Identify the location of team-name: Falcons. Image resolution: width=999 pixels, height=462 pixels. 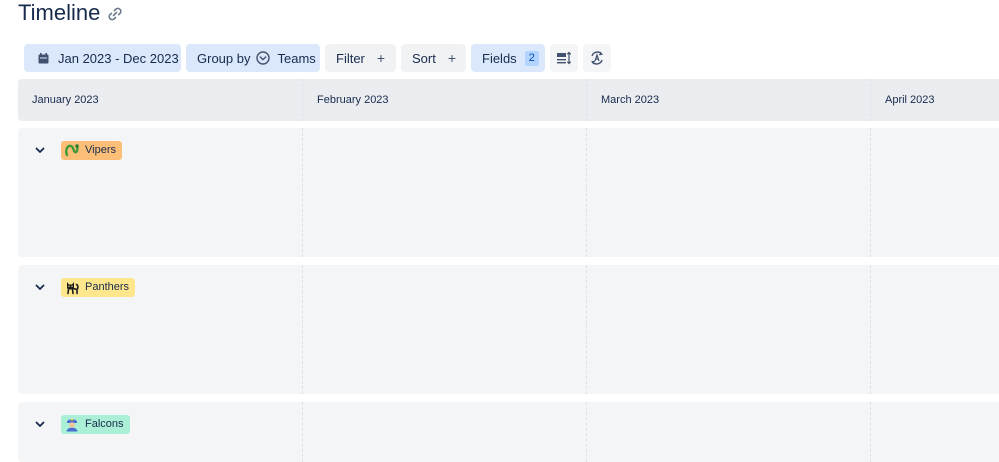
(104, 424).